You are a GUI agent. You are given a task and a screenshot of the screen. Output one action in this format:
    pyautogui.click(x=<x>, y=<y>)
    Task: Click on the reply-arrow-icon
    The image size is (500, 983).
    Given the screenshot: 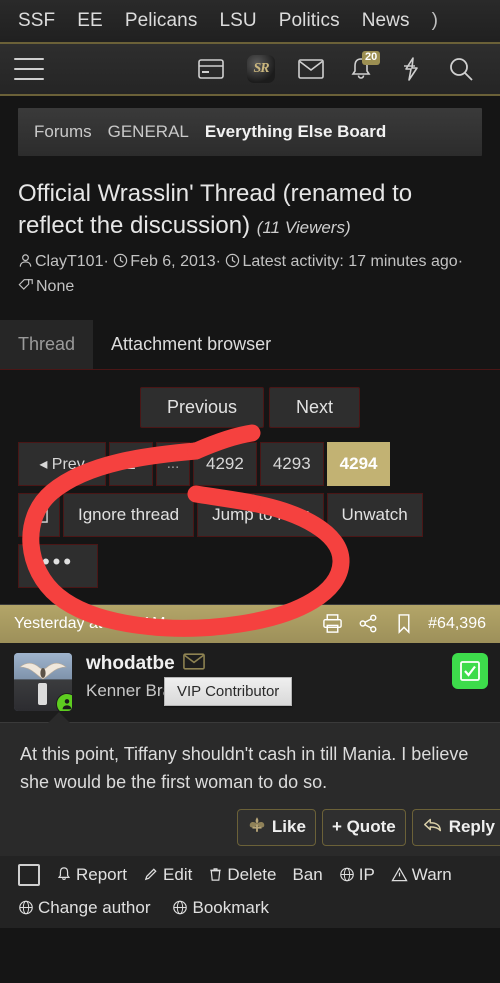 What is the action you would take?
    pyautogui.click(x=433, y=827)
    